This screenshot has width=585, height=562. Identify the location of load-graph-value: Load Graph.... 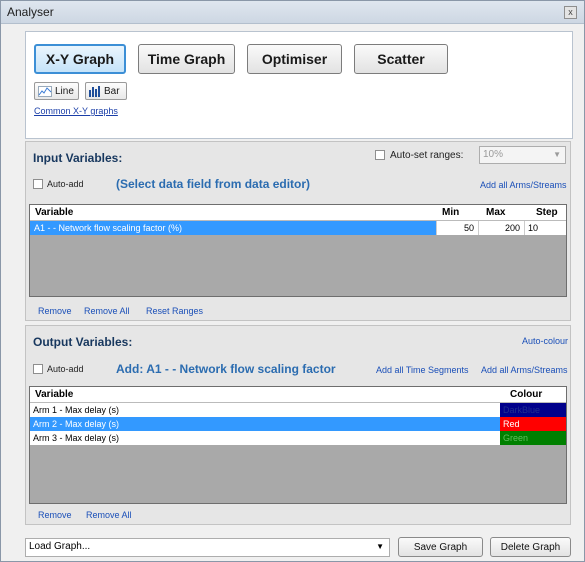
(60, 546).